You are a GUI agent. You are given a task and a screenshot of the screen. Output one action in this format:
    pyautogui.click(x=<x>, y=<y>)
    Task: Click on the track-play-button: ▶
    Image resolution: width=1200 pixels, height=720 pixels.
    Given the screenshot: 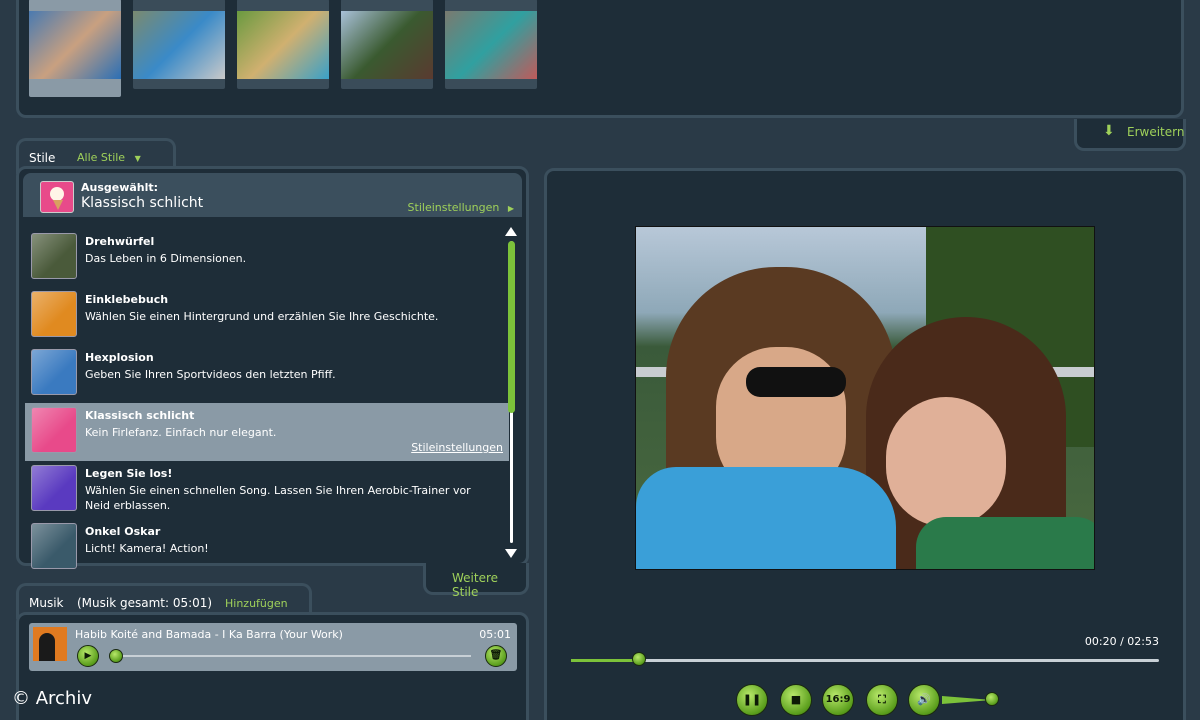 What is the action you would take?
    pyautogui.click(x=88, y=656)
    